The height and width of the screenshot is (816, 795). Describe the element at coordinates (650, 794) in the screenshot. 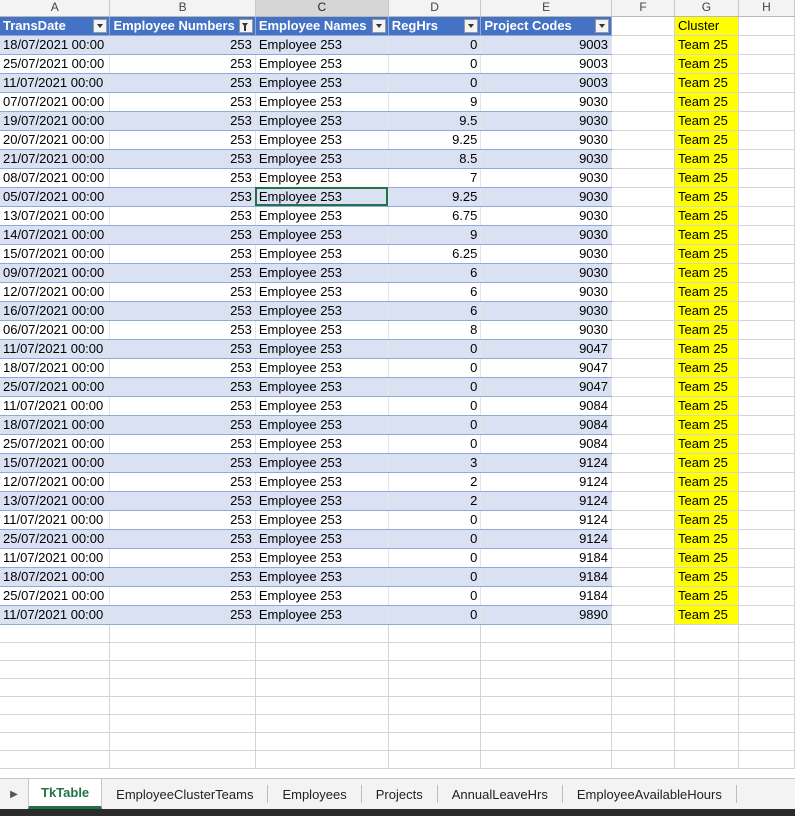

I see `sheet-tab-employeeavailablehours: EmployeeAvailableHours` at that location.